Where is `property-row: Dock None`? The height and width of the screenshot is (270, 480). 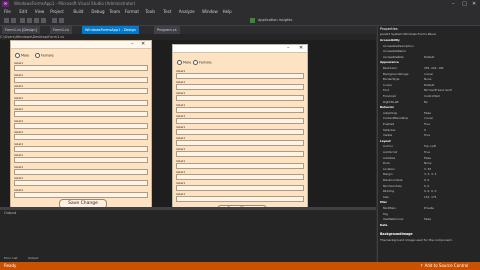
property-row: Dock None is located at coordinates (429, 163).